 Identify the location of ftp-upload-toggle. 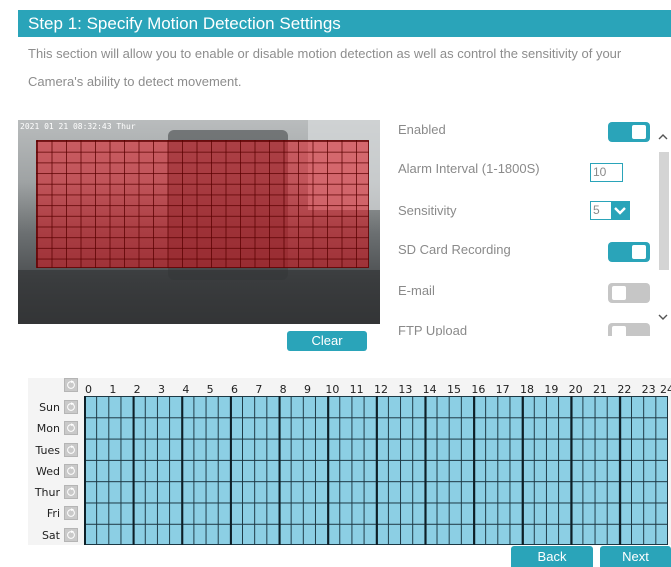
(629, 329).